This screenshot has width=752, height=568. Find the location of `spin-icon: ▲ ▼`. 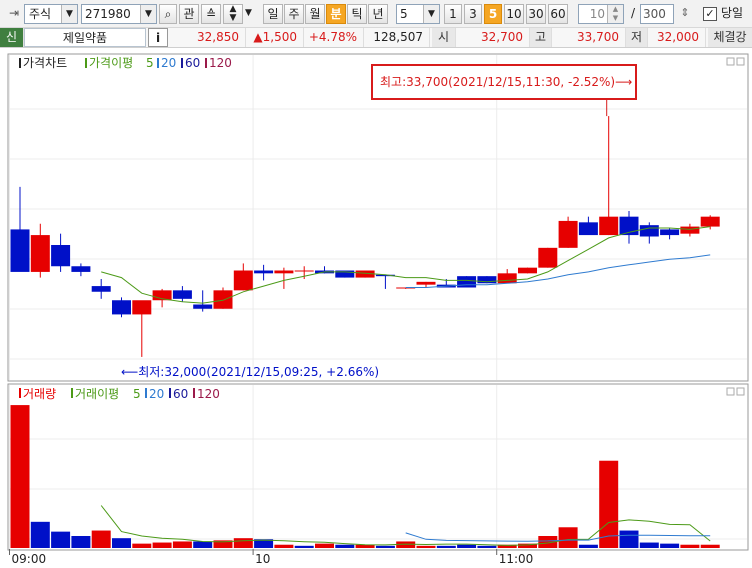

spin-icon: ▲ ▼ is located at coordinates (615, 14).